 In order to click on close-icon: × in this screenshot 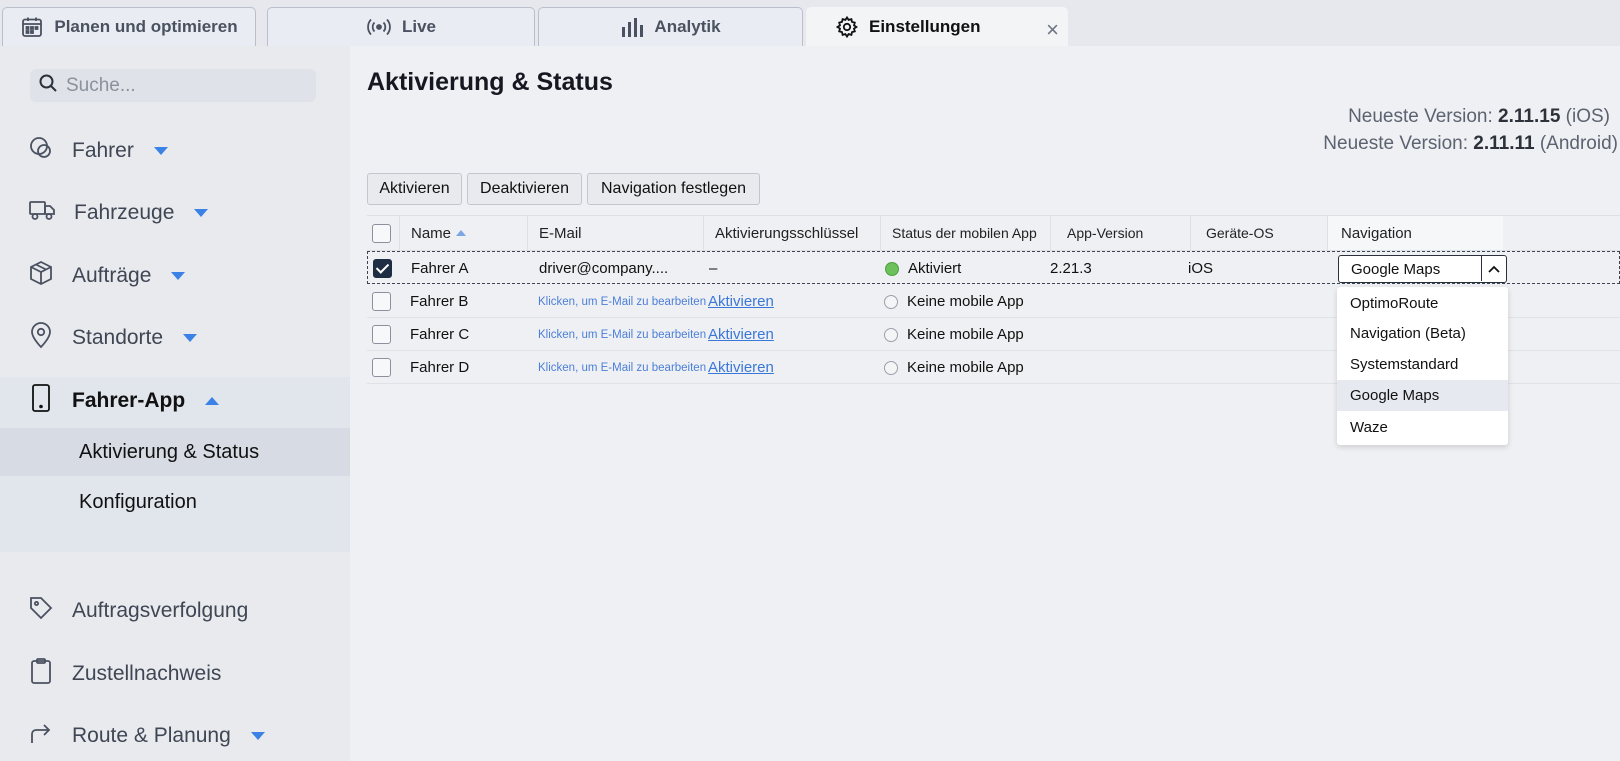, I will do `click(1052, 30)`.